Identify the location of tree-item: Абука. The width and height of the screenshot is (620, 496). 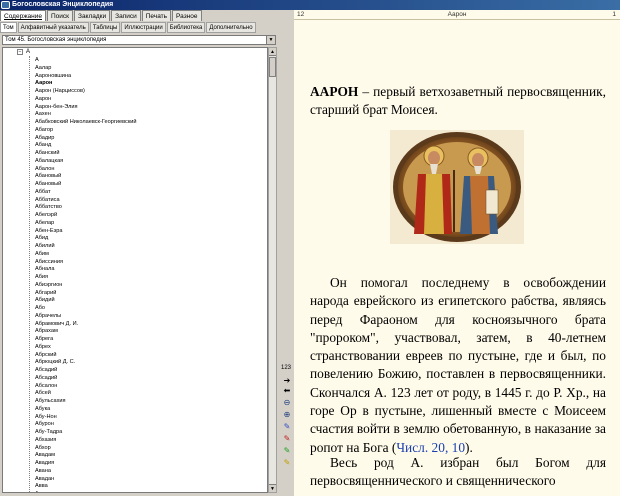
(86, 410).